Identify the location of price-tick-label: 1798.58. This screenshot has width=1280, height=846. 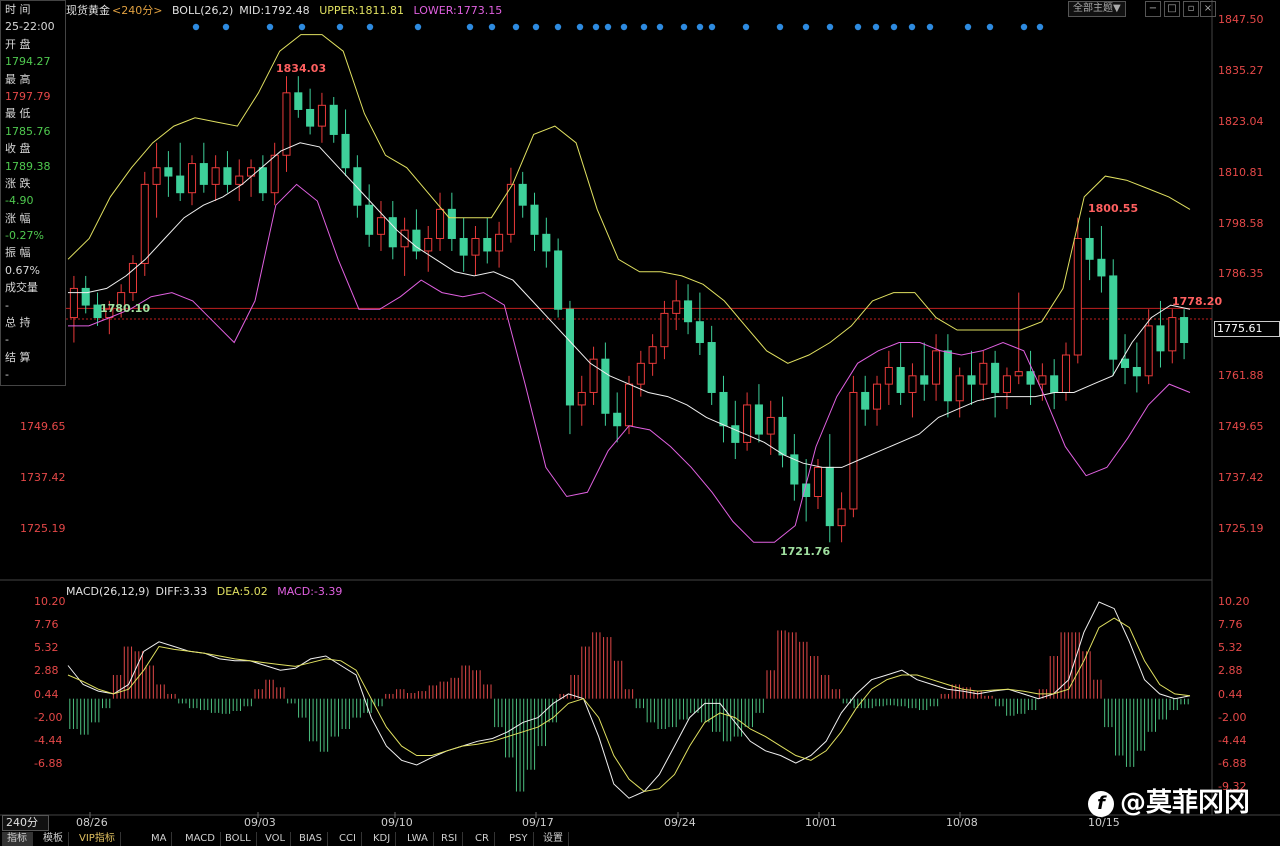
(1241, 223).